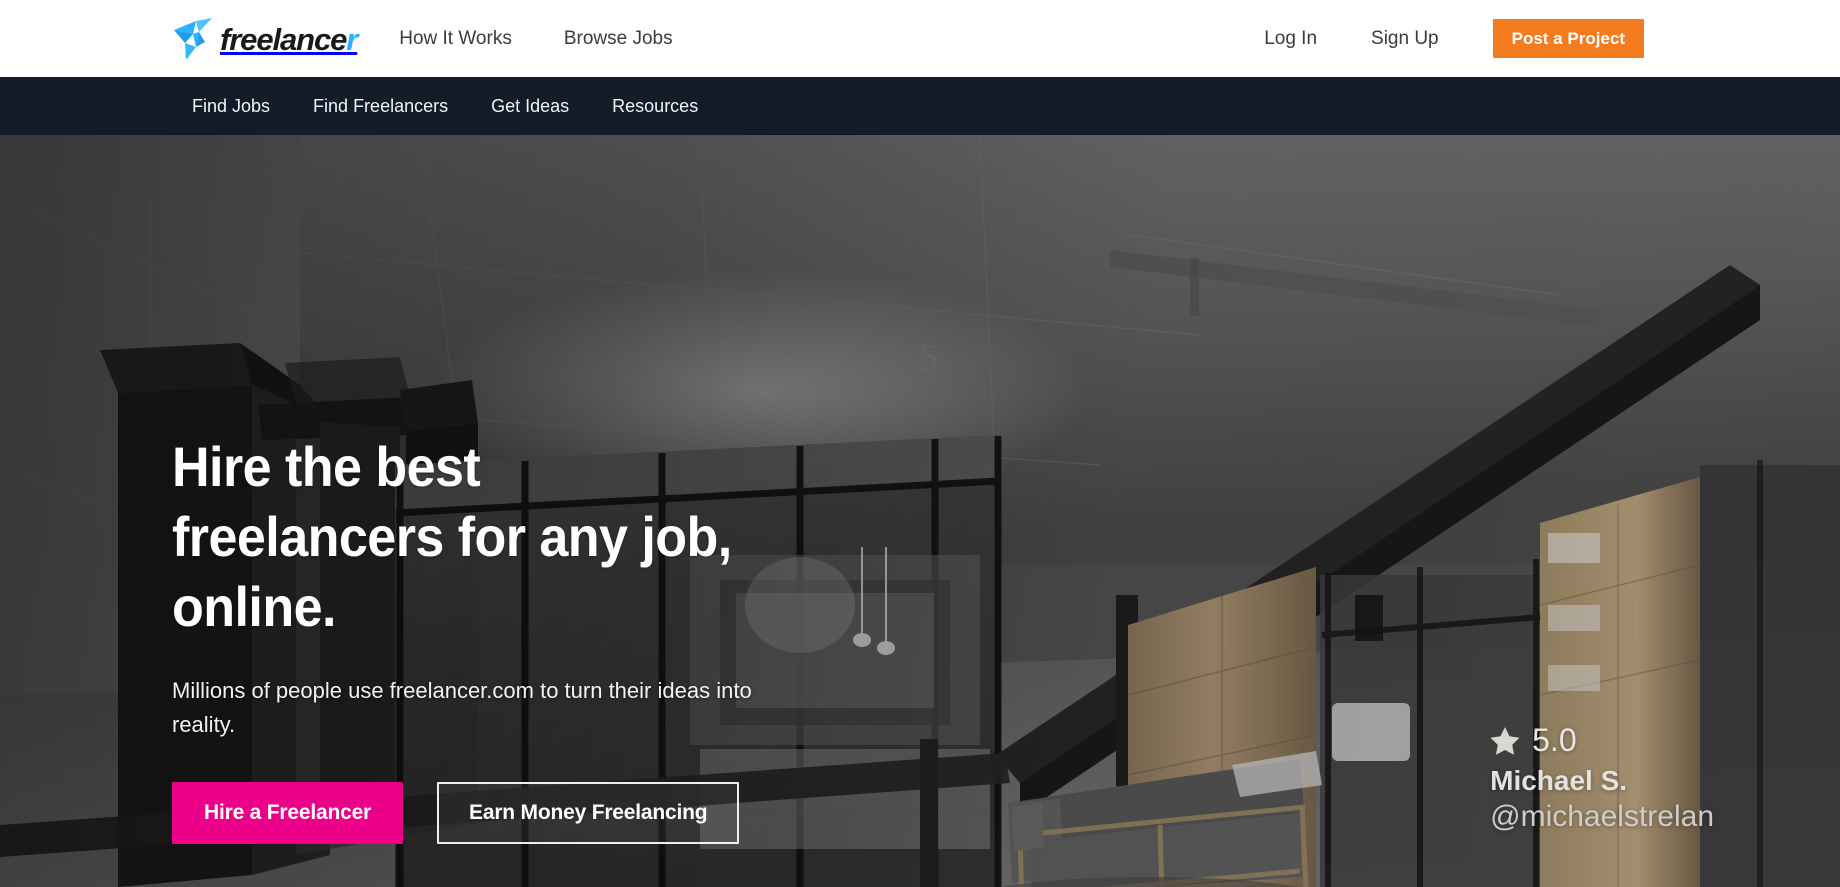 The height and width of the screenshot is (887, 1840). Describe the element at coordinates (455, 39) in the screenshot. I see `nav-how-it-works: How It Works` at that location.